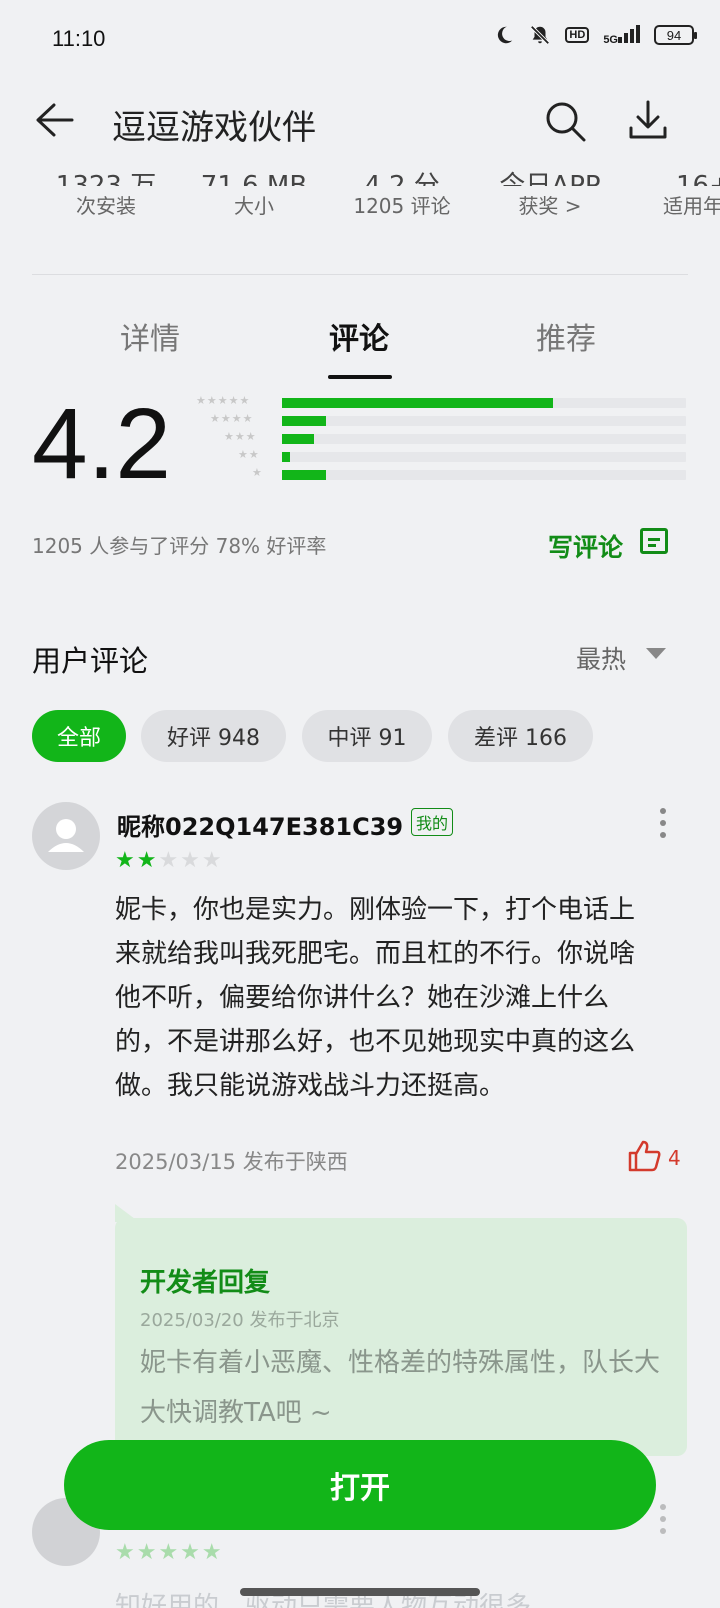 The height and width of the screenshot is (1608, 720). What do you see at coordinates (577, 35) in the screenshot?
I see `hd-icon: HD` at bounding box center [577, 35].